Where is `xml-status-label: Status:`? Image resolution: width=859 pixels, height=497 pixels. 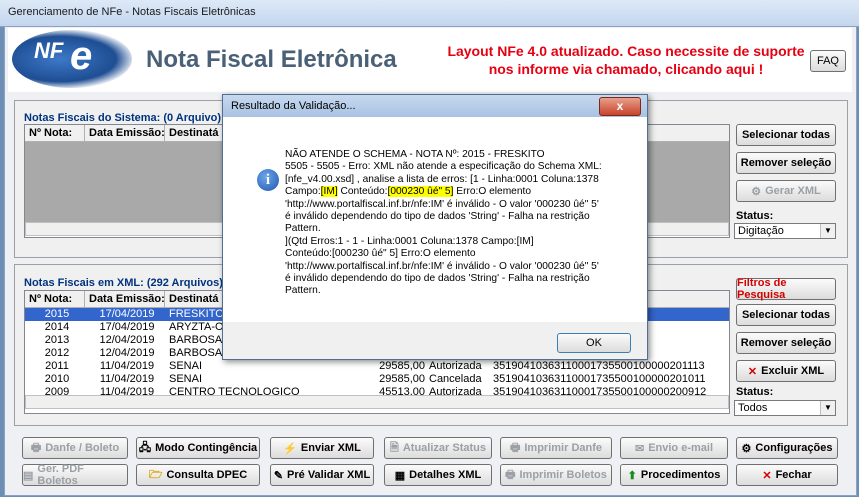 xml-status-label: Status: is located at coordinates (755, 392).